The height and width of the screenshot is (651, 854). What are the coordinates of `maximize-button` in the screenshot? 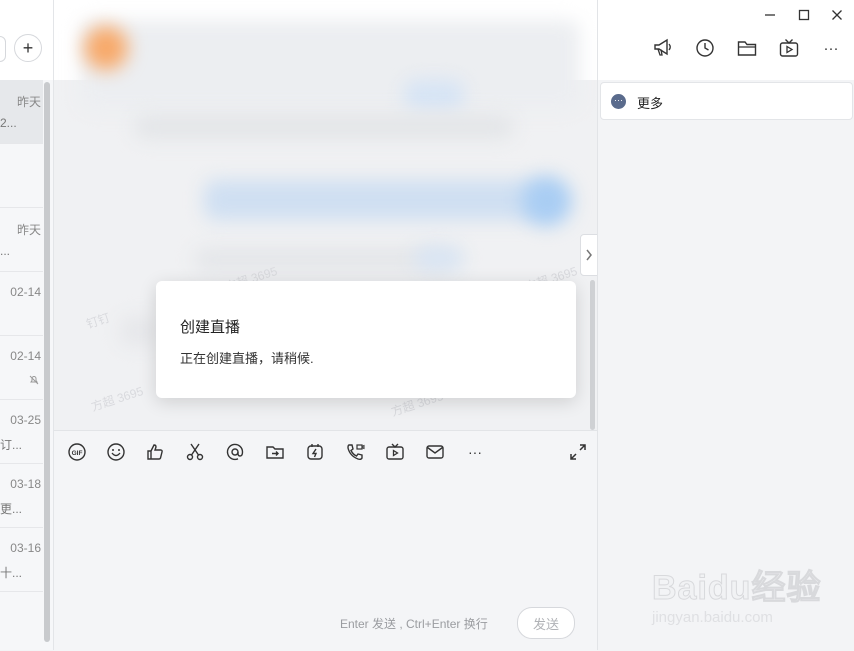 It's located at (804, 15).